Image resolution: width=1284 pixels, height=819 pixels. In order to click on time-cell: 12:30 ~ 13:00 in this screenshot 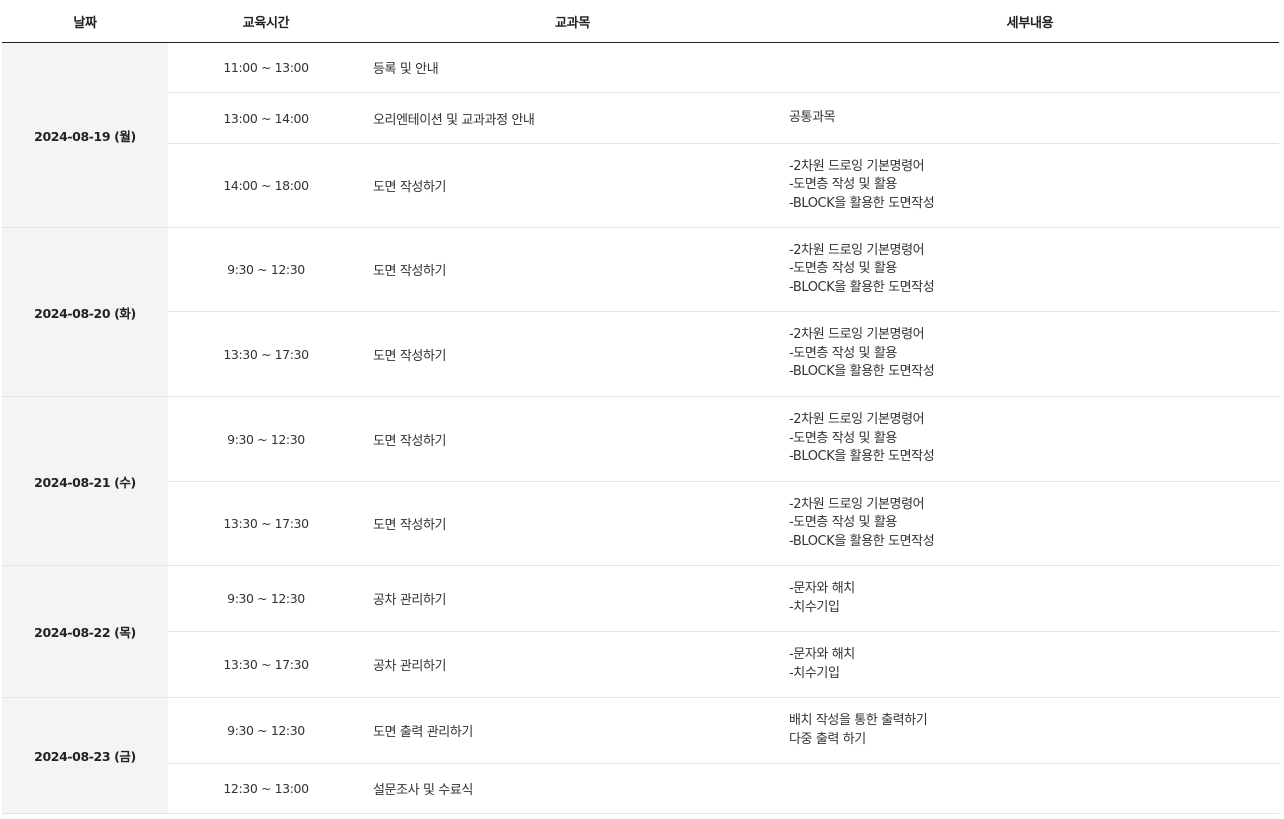, I will do `click(266, 788)`.